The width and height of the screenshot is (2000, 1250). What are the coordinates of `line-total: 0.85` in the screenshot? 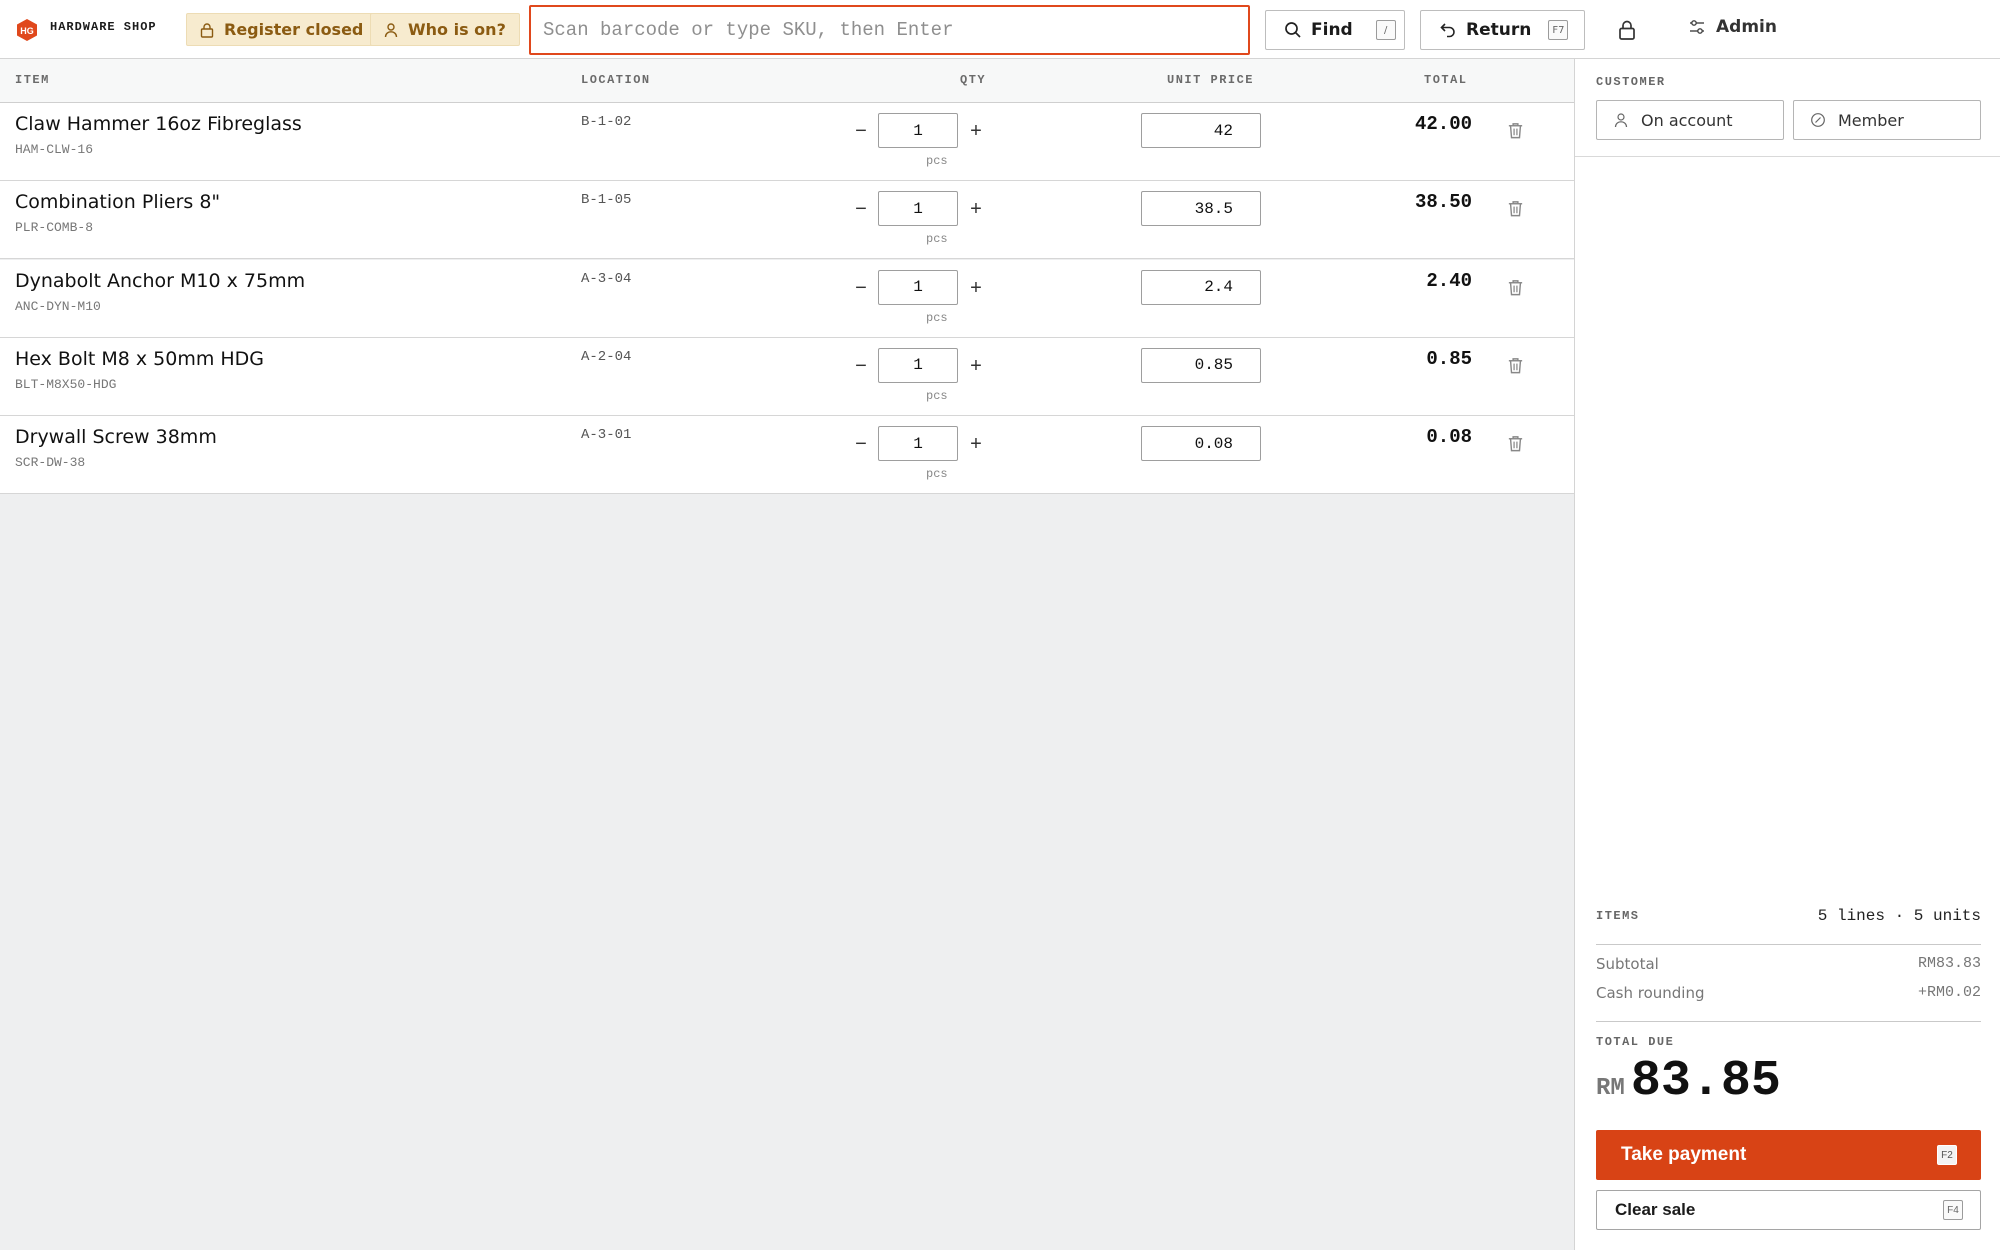 It's located at (1449, 358).